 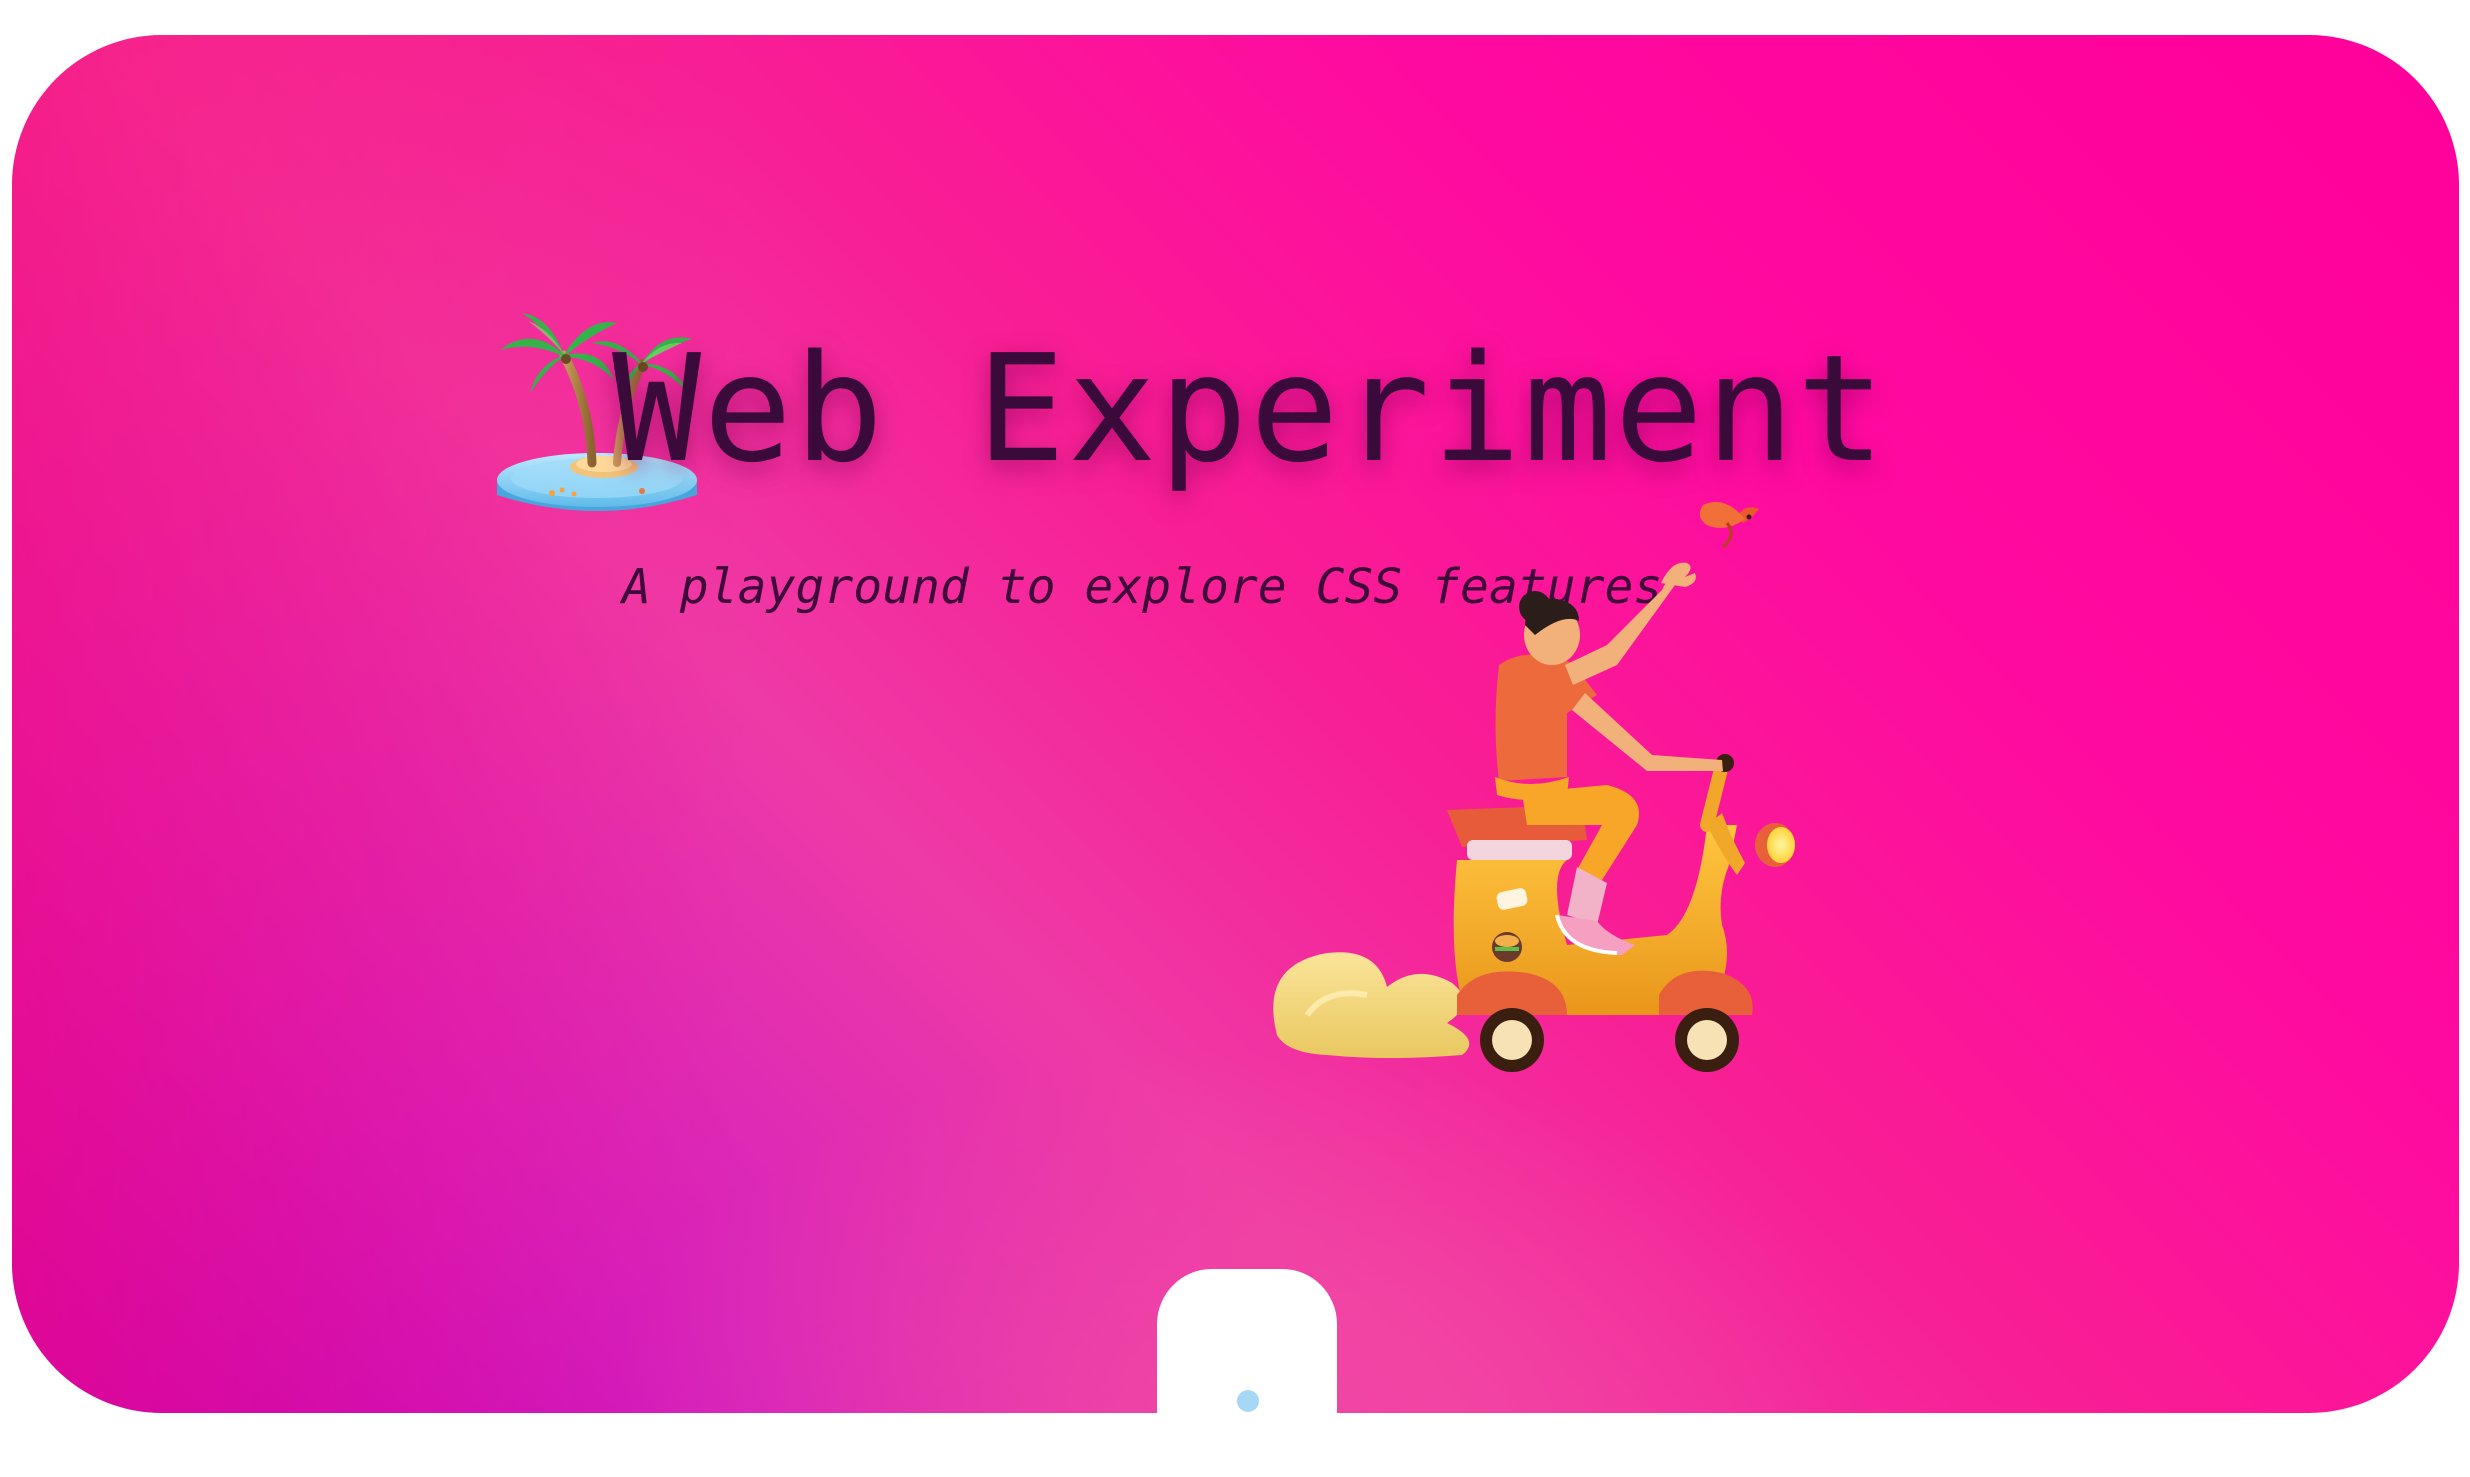 I want to click on scroll-indicator-dot, so click(x=1248, y=1401).